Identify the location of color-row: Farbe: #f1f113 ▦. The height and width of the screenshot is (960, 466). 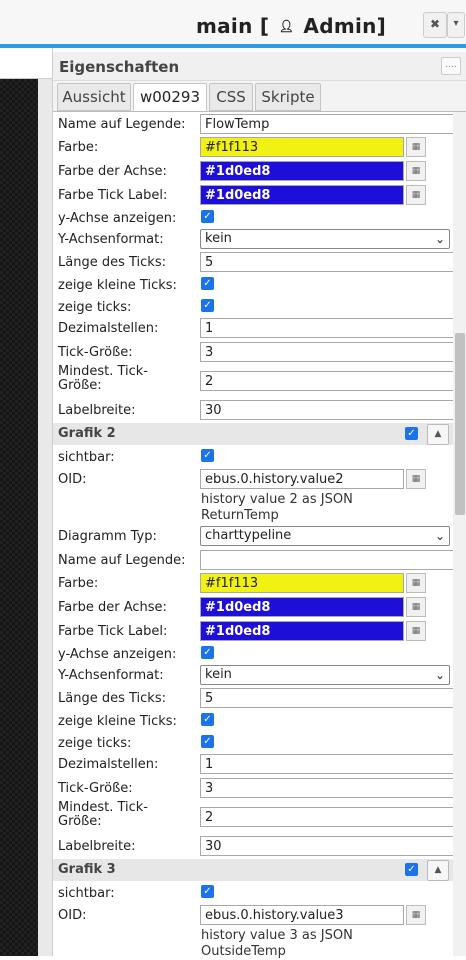
(255, 584).